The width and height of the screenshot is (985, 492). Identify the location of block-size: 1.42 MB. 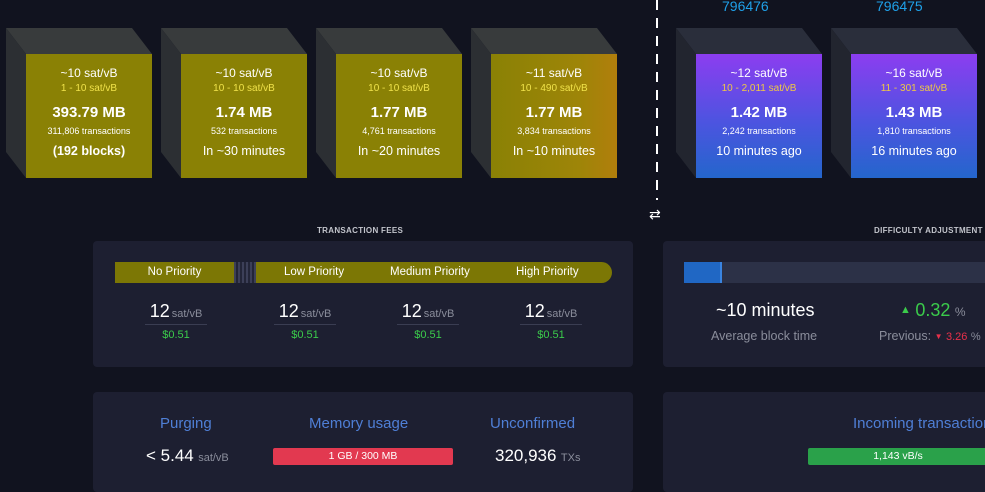
(759, 112).